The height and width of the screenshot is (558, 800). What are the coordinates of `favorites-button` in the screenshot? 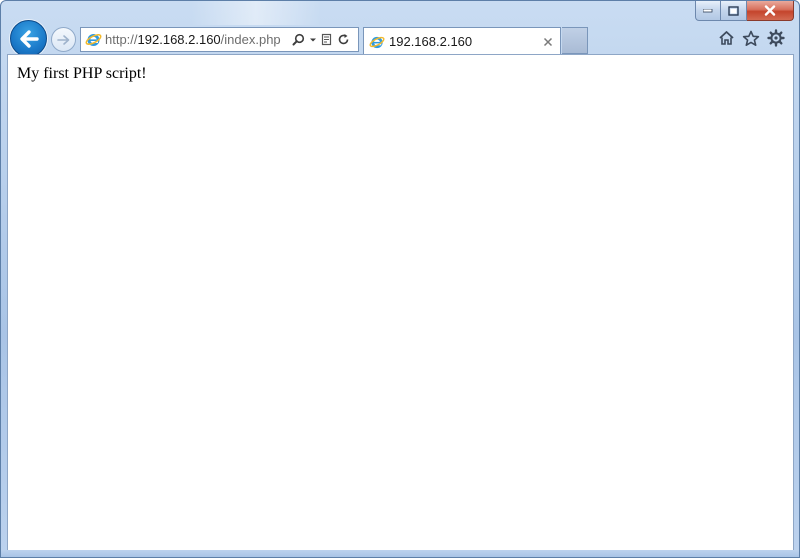 It's located at (751, 38).